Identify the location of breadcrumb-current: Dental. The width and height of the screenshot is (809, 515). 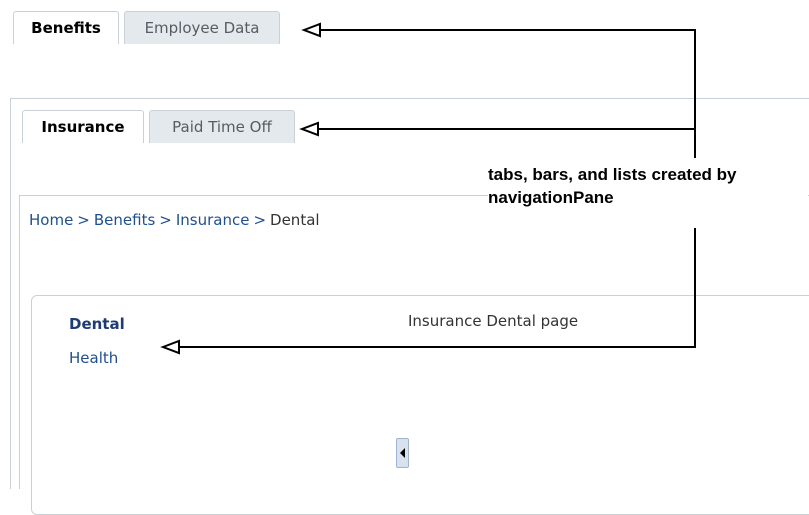
(295, 220).